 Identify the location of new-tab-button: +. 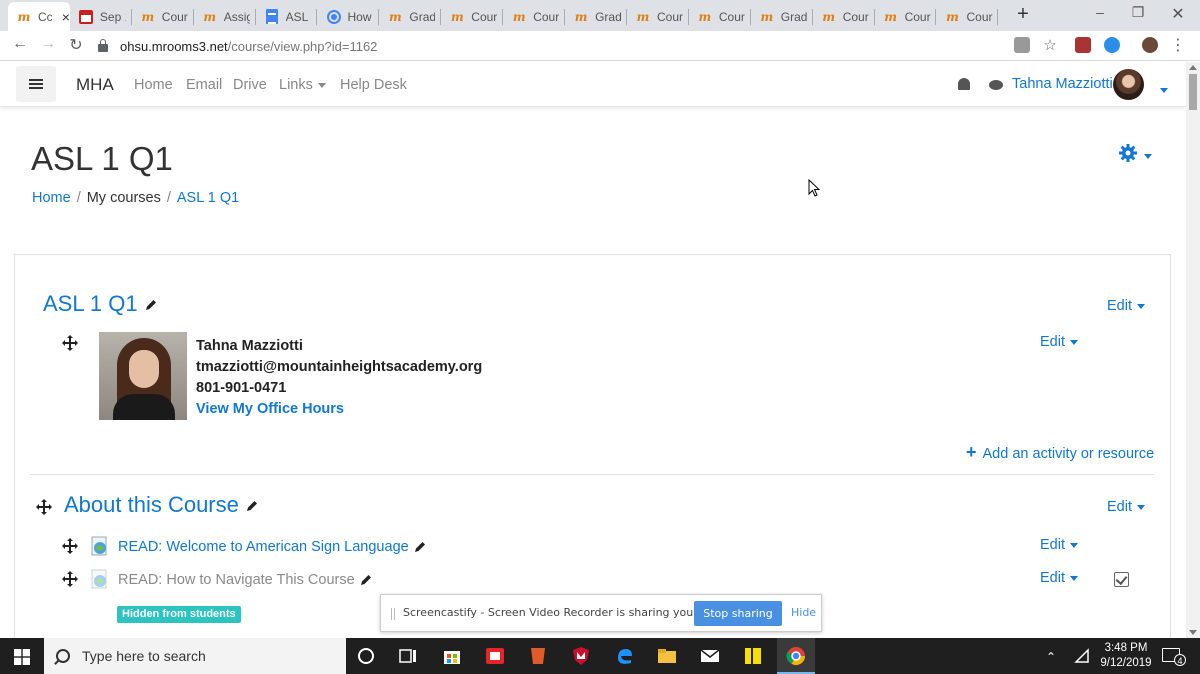
(1023, 14).